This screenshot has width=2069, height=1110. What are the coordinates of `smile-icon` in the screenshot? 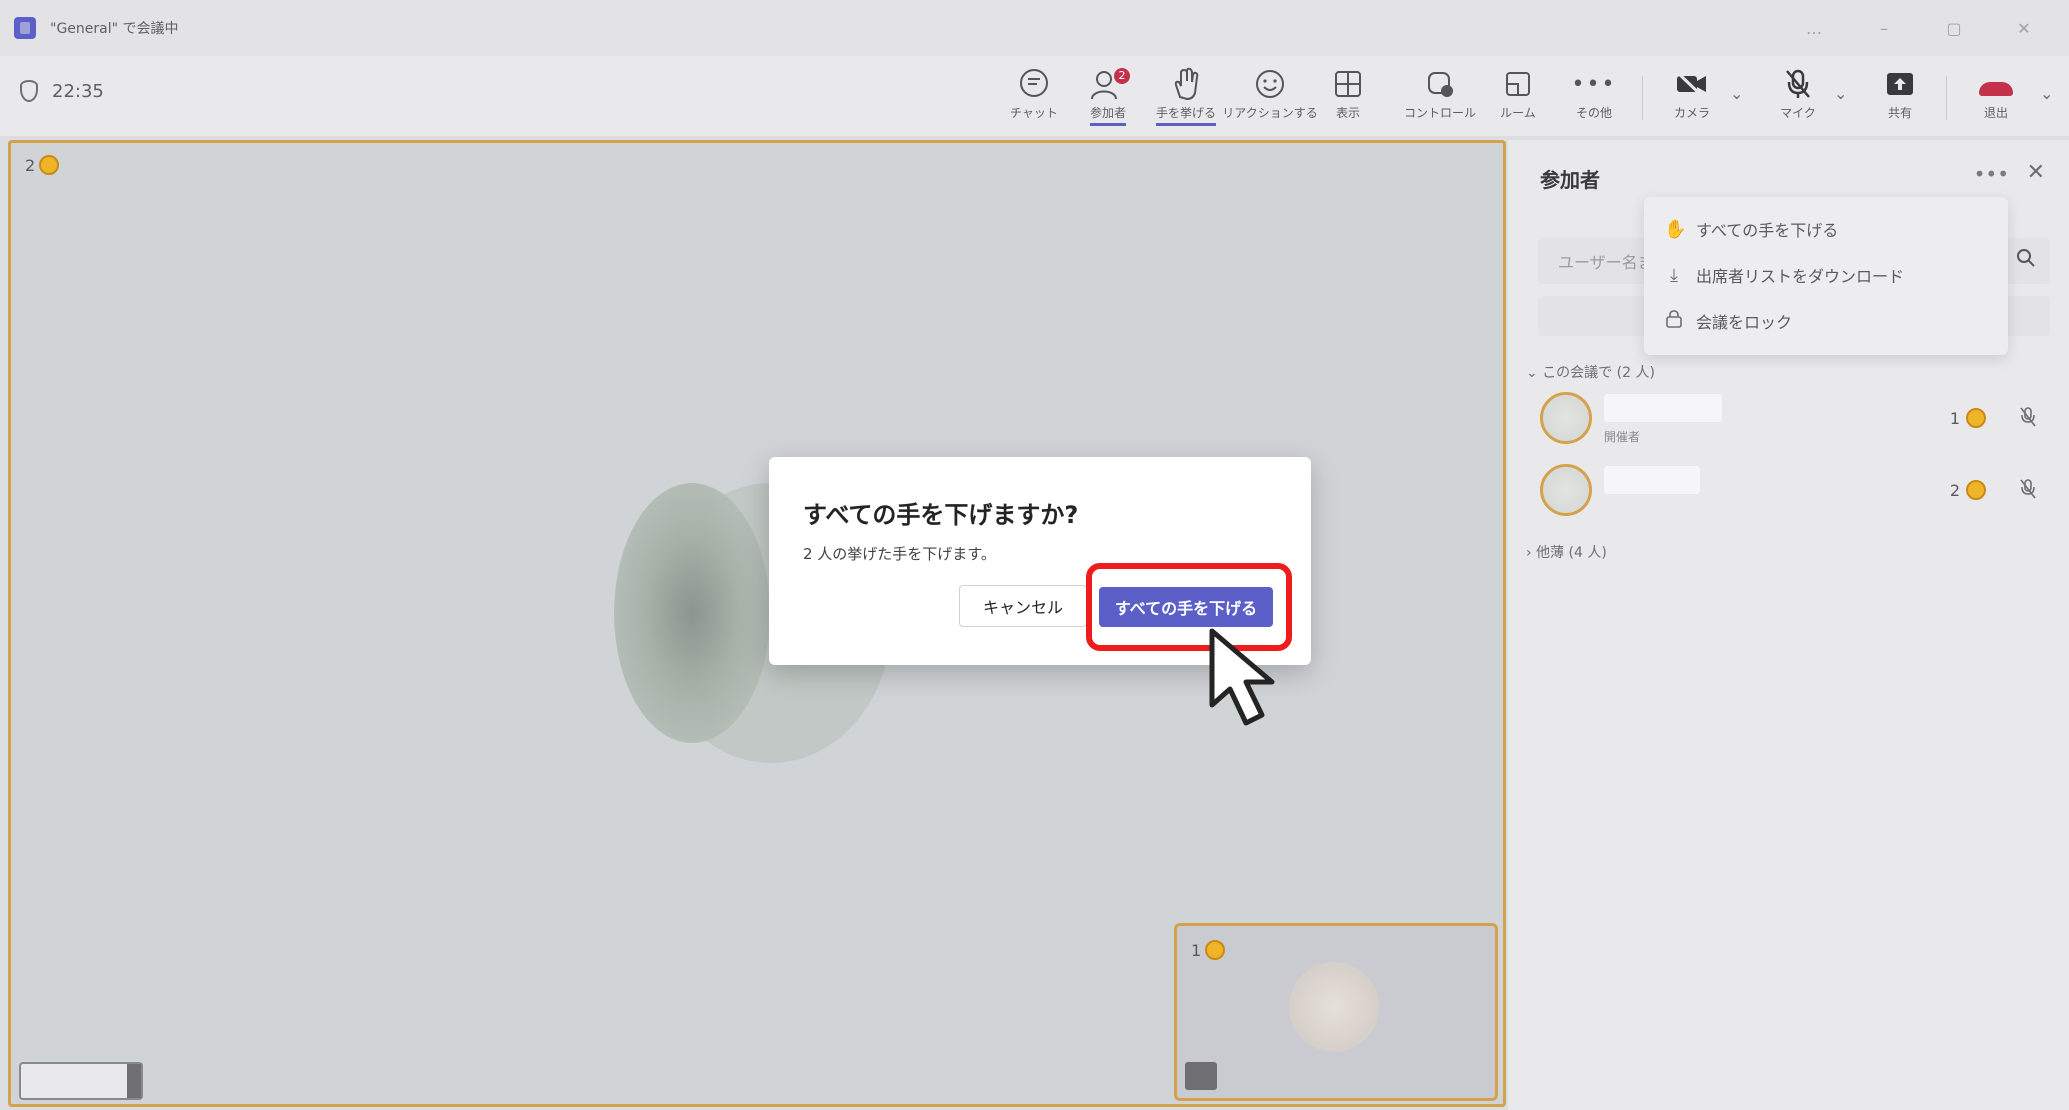 It's located at (1270, 84).